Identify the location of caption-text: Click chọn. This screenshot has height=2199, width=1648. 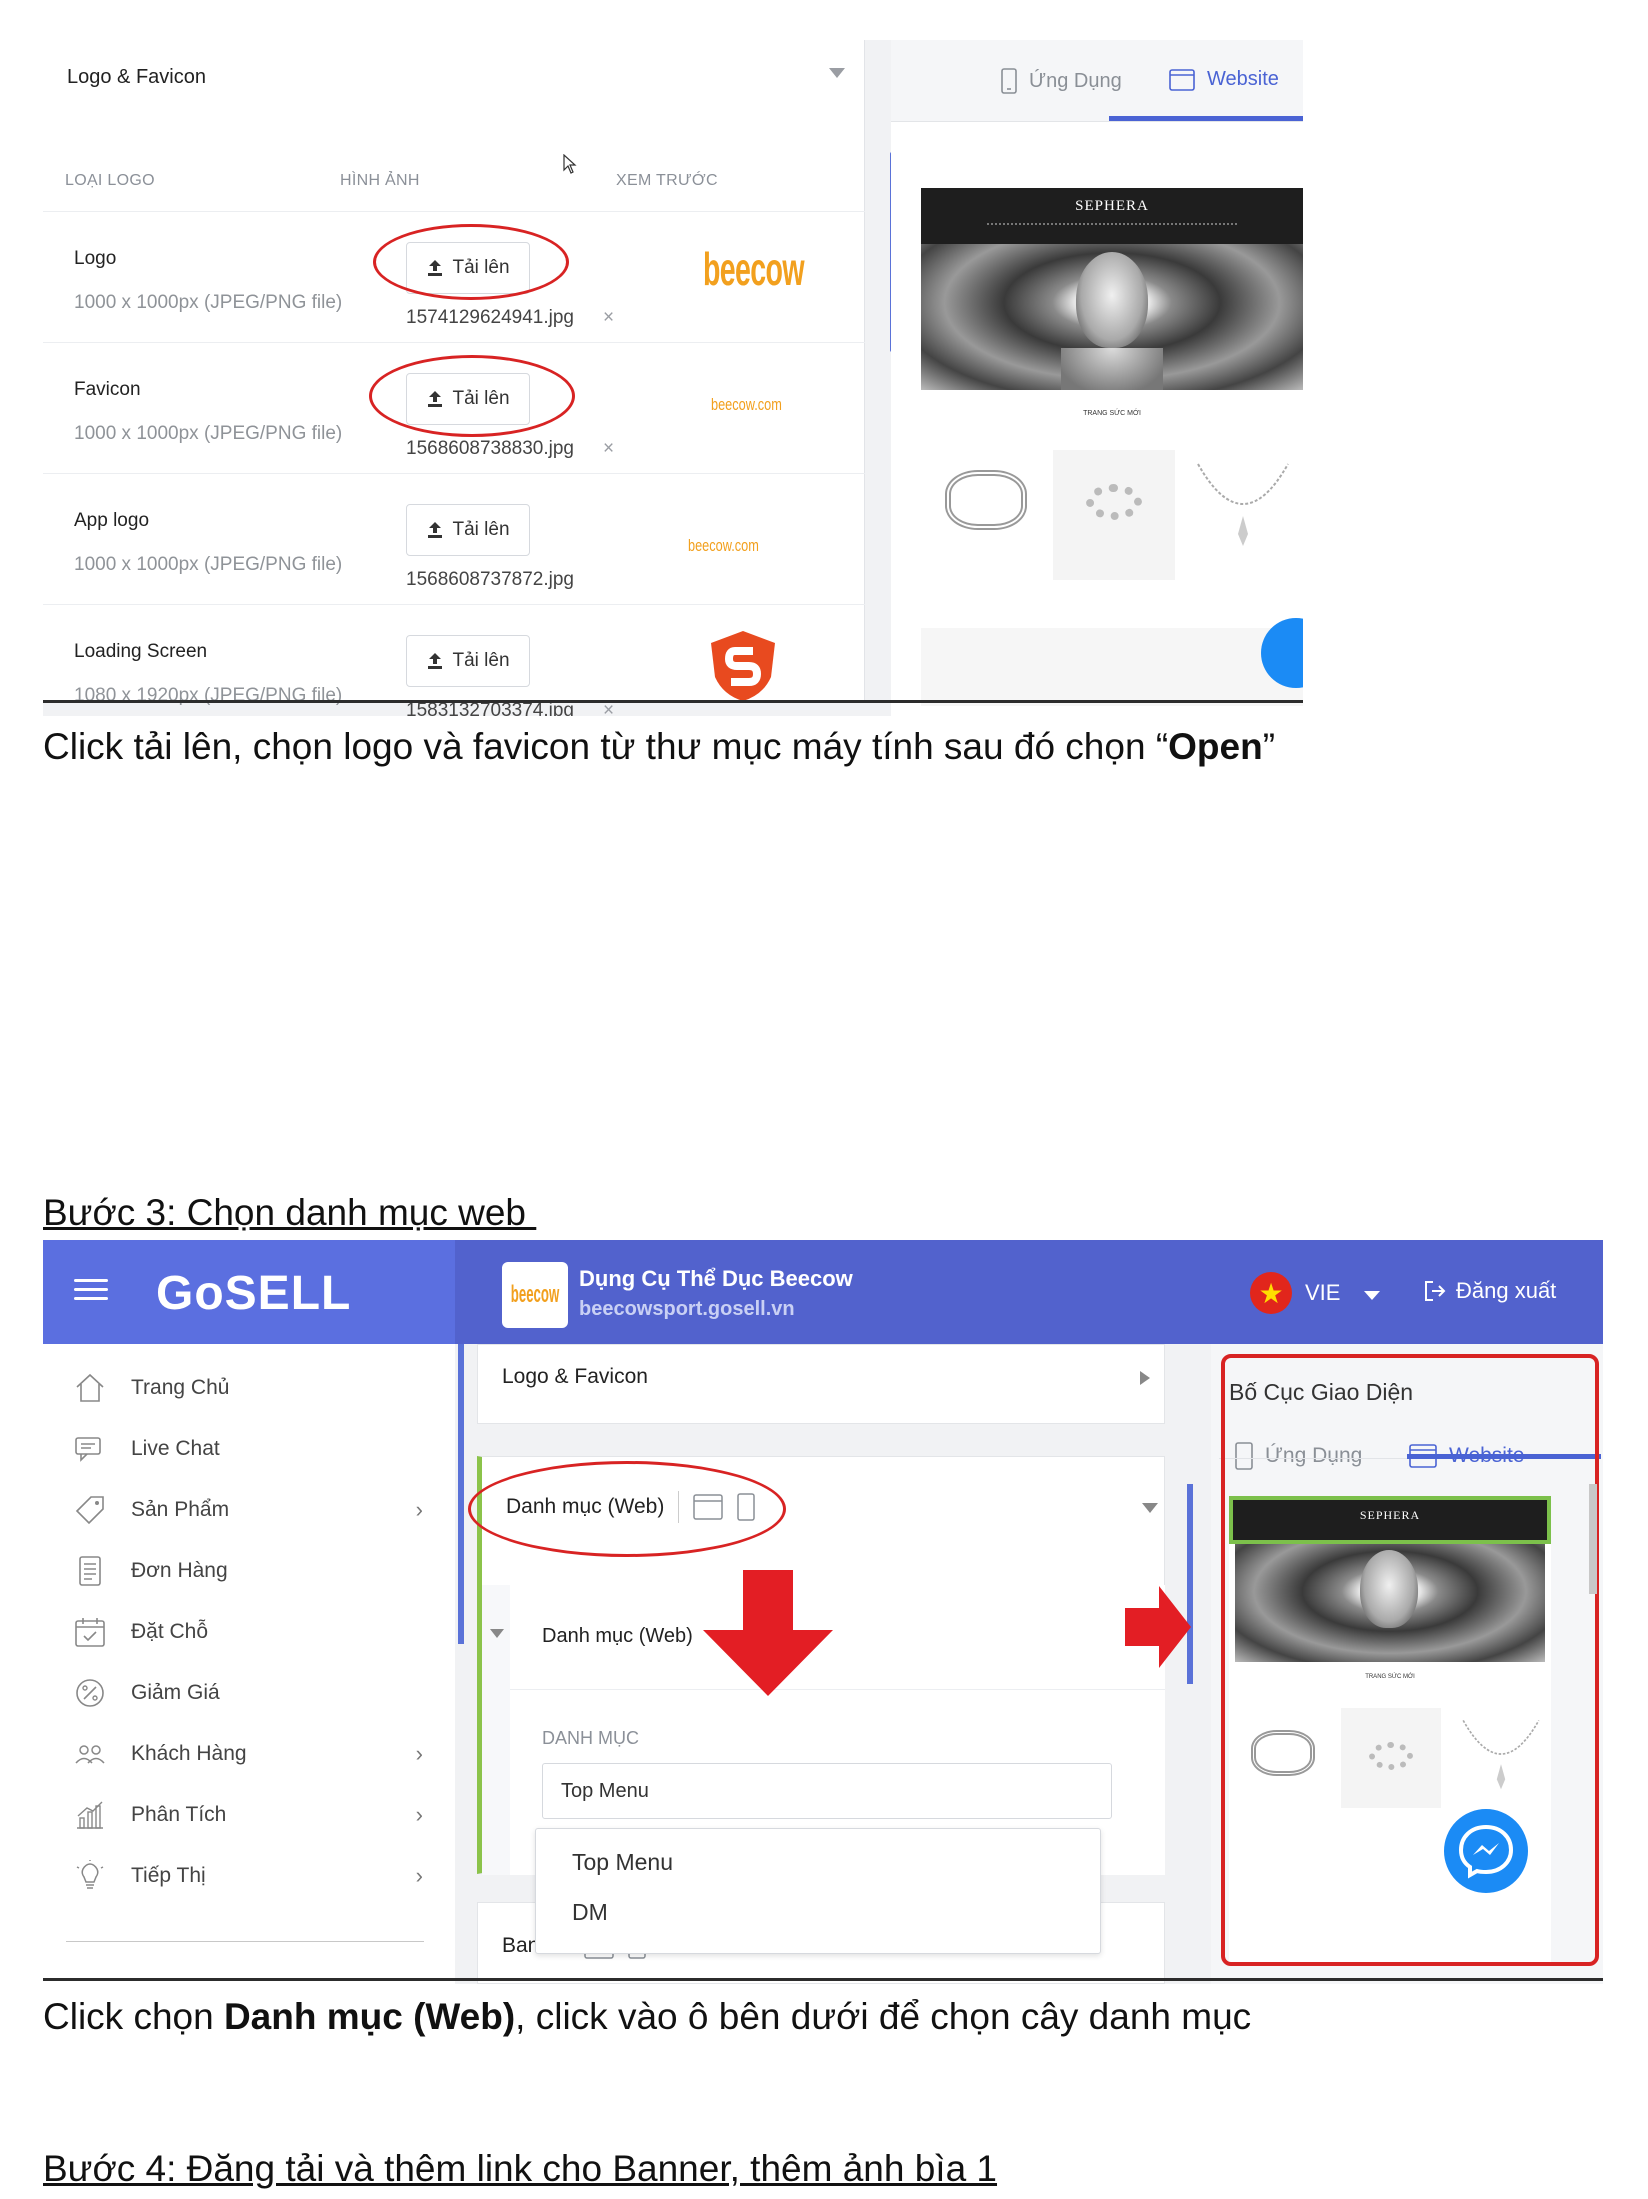
(133, 2016).